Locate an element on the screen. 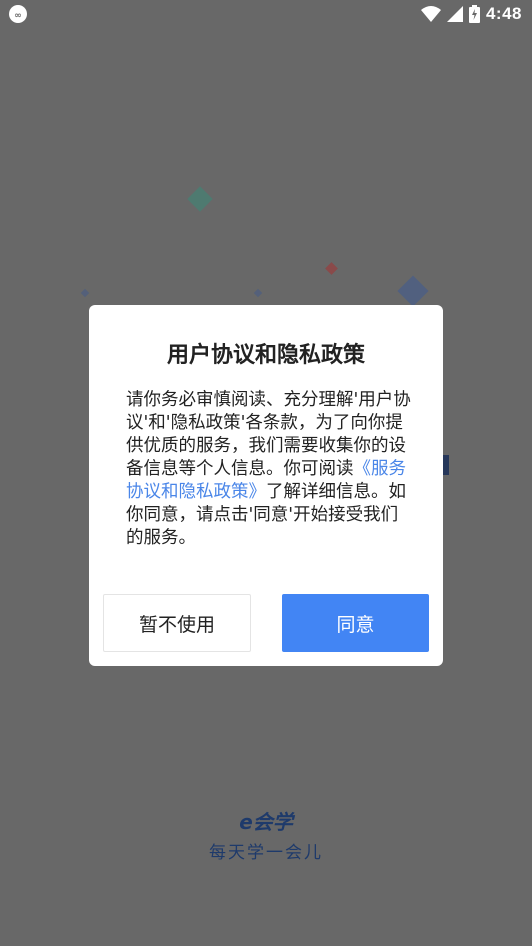 The image size is (532, 946). status-bar: ∞ 4:48 is located at coordinates (266, 14).